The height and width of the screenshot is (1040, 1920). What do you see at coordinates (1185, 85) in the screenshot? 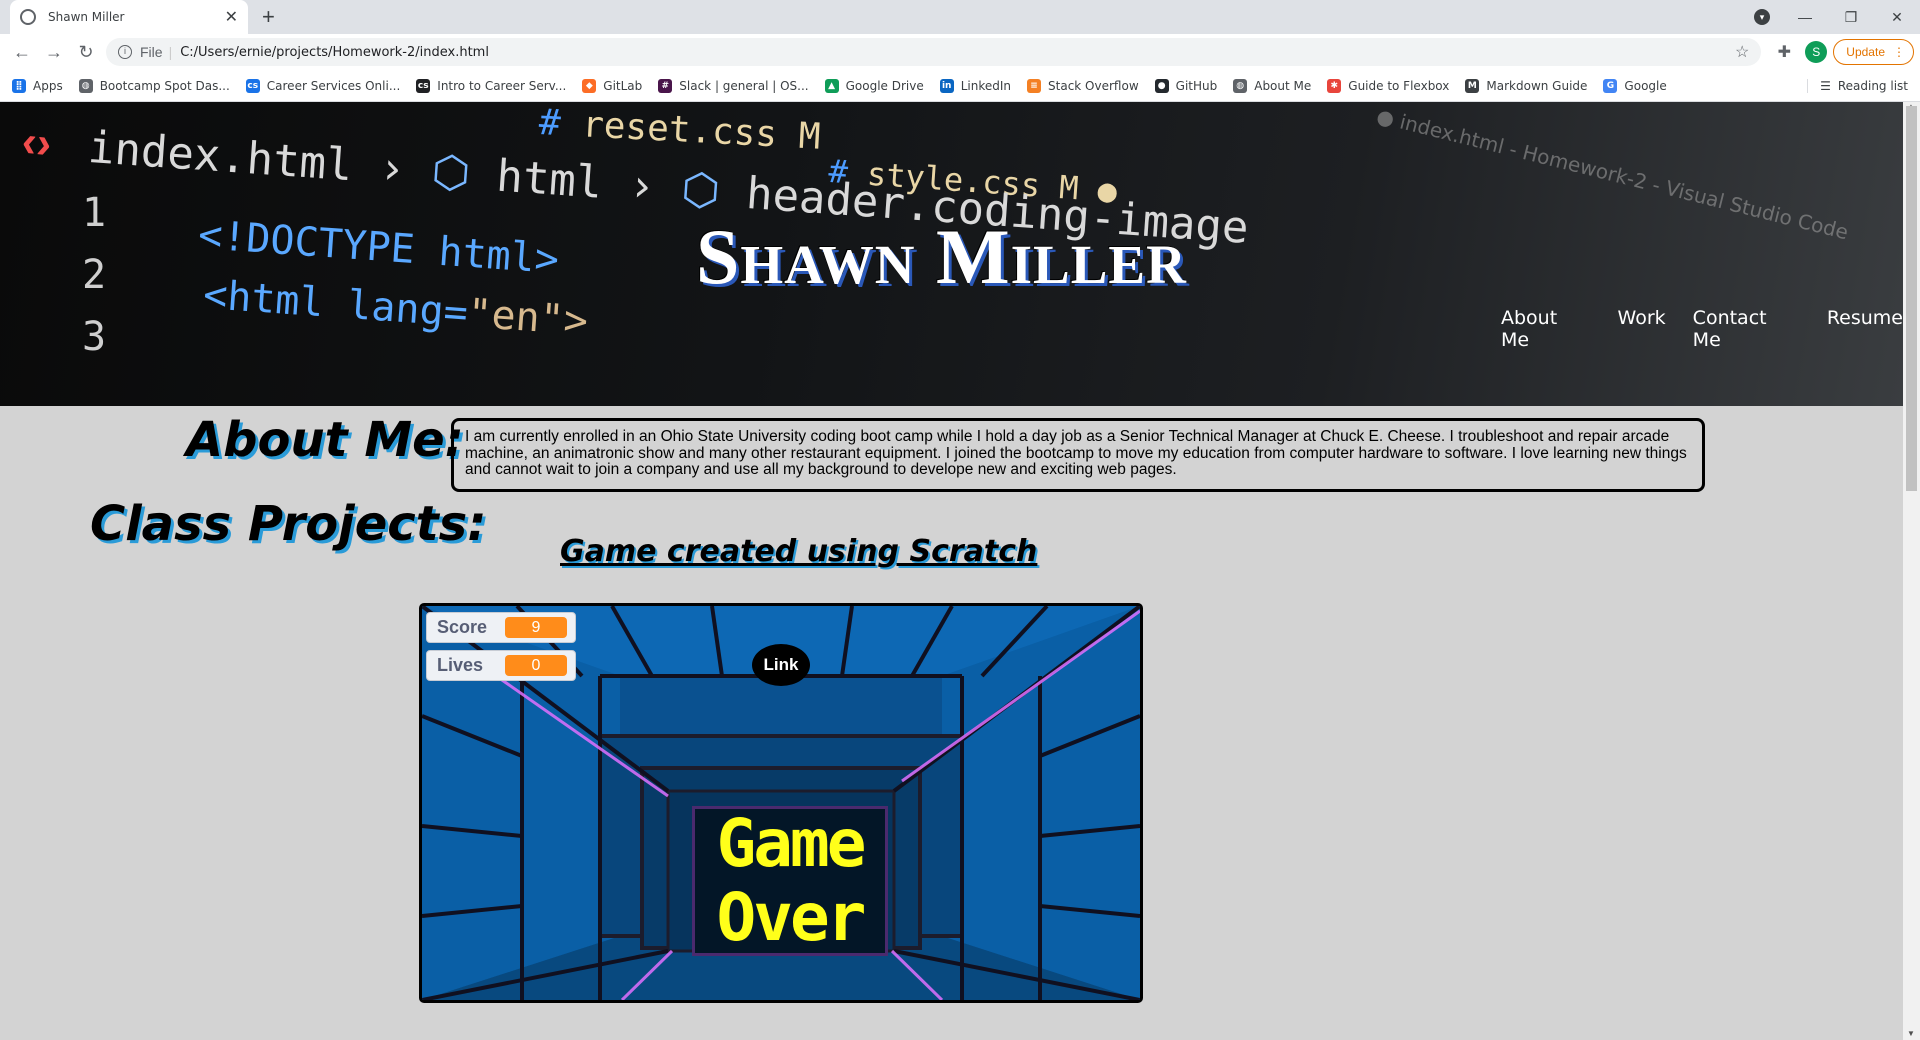
I see `bookmark-item: ● GitHub` at bounding box center [1185, 85].